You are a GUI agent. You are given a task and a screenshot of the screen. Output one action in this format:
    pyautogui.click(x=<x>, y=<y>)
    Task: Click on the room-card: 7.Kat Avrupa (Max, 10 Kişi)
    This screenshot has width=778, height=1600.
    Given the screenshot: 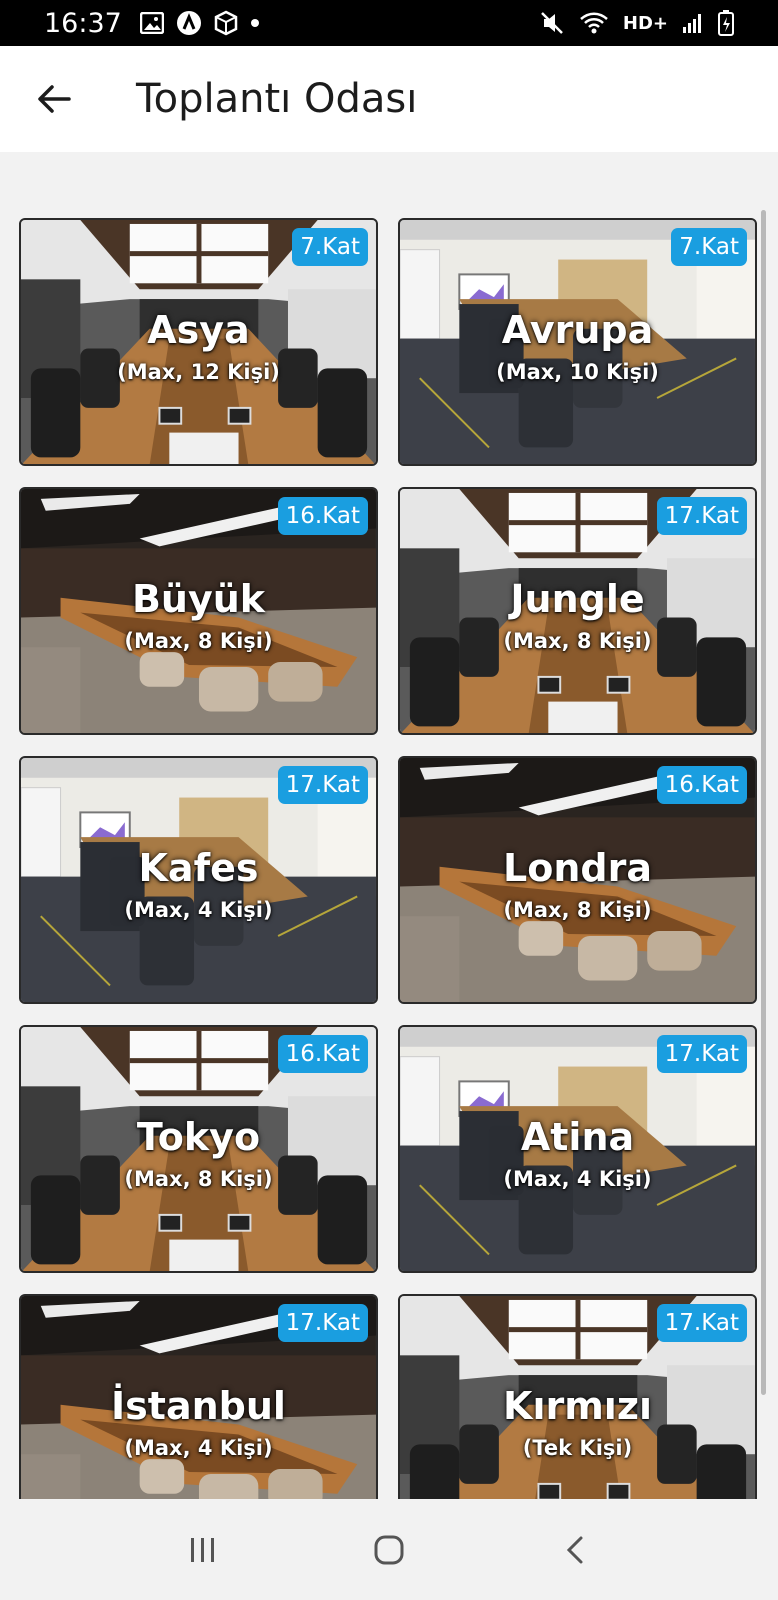 What is the action you would take?
    pyautogui.click(x=577, y=342)
    